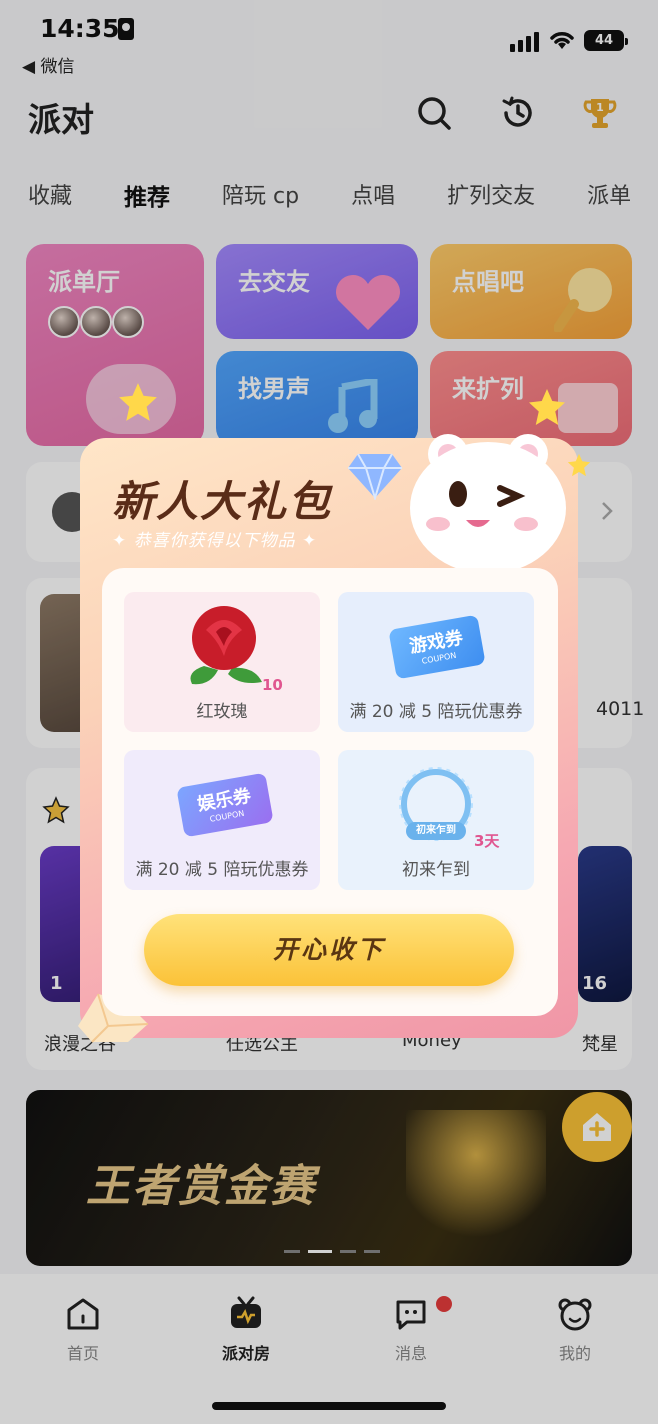 The image size is (658, 1424). I want to click on gift-item-label: 红玫瑰, so click(222, 712).